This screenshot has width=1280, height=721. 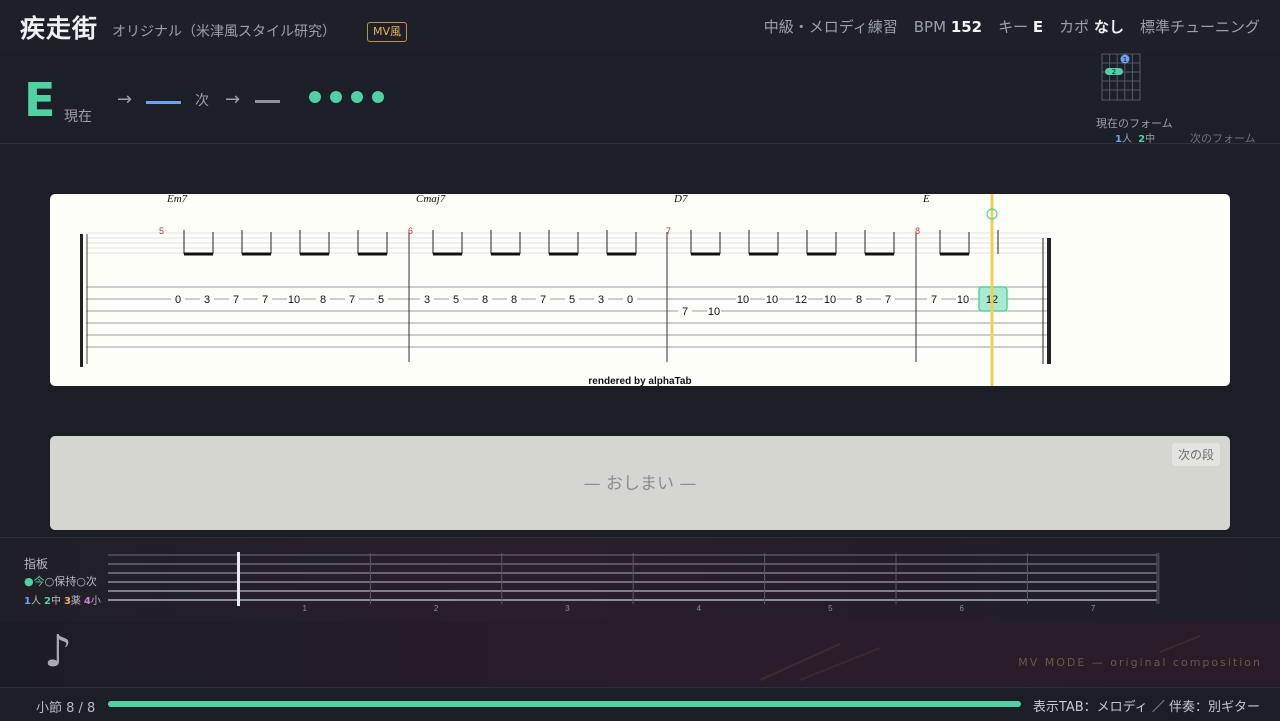 What do you see at coordinates (1091, 26) in the screenshot?
I see `capo-info: カポ なし` at bounding box center [1091, 26].